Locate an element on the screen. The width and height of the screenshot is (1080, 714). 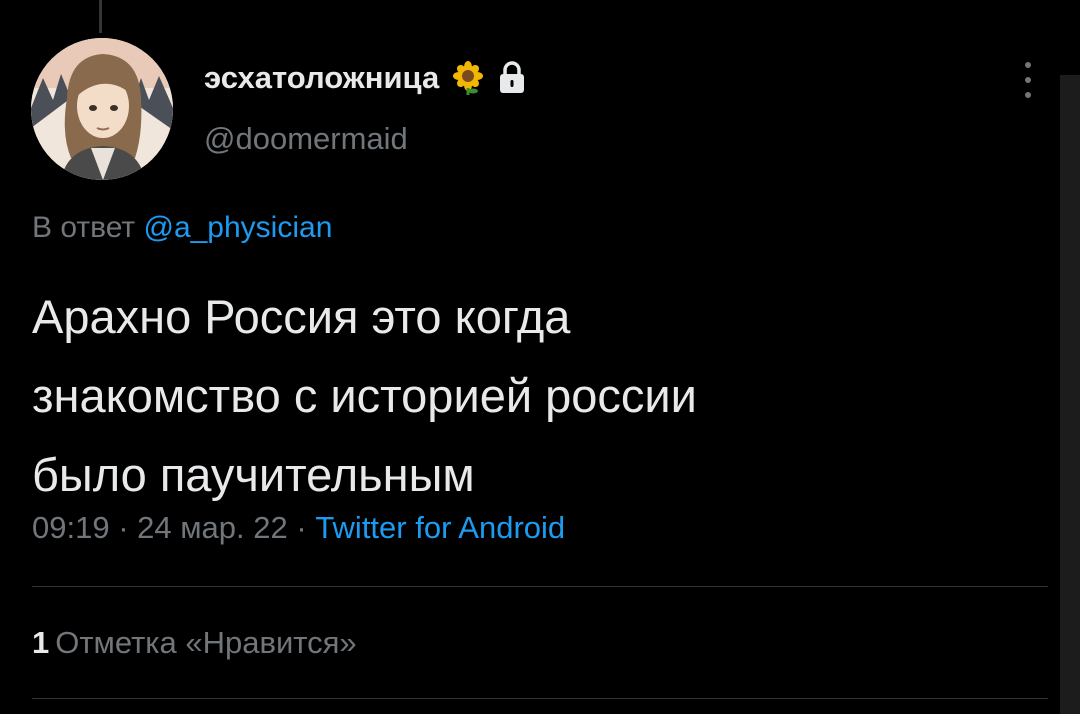
sunflower-icon is located at coordinates (468, 78).